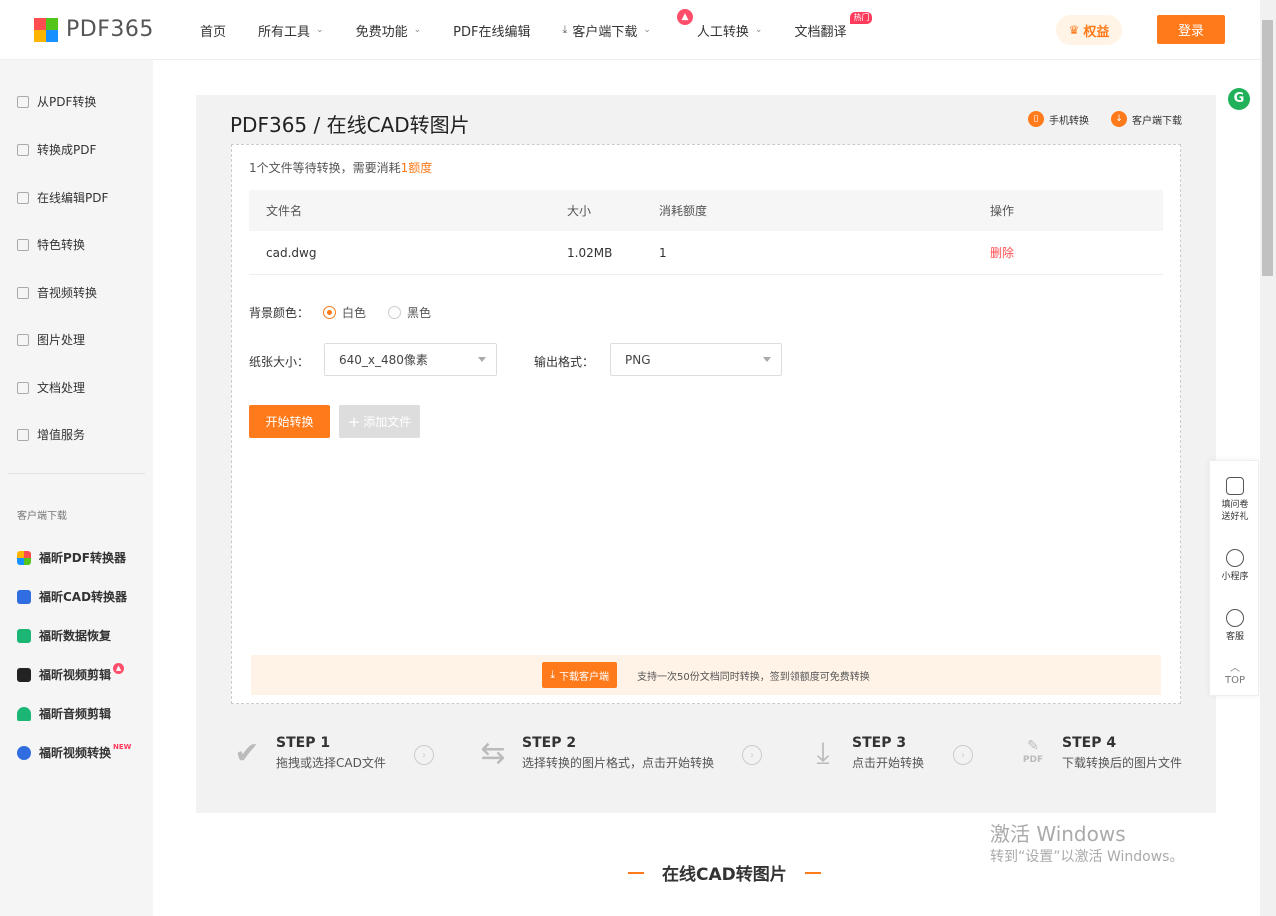 The image size is (1276, 916). I want to click on mobile-convert-link: ▯ 手机转换, so click(1058, 119).